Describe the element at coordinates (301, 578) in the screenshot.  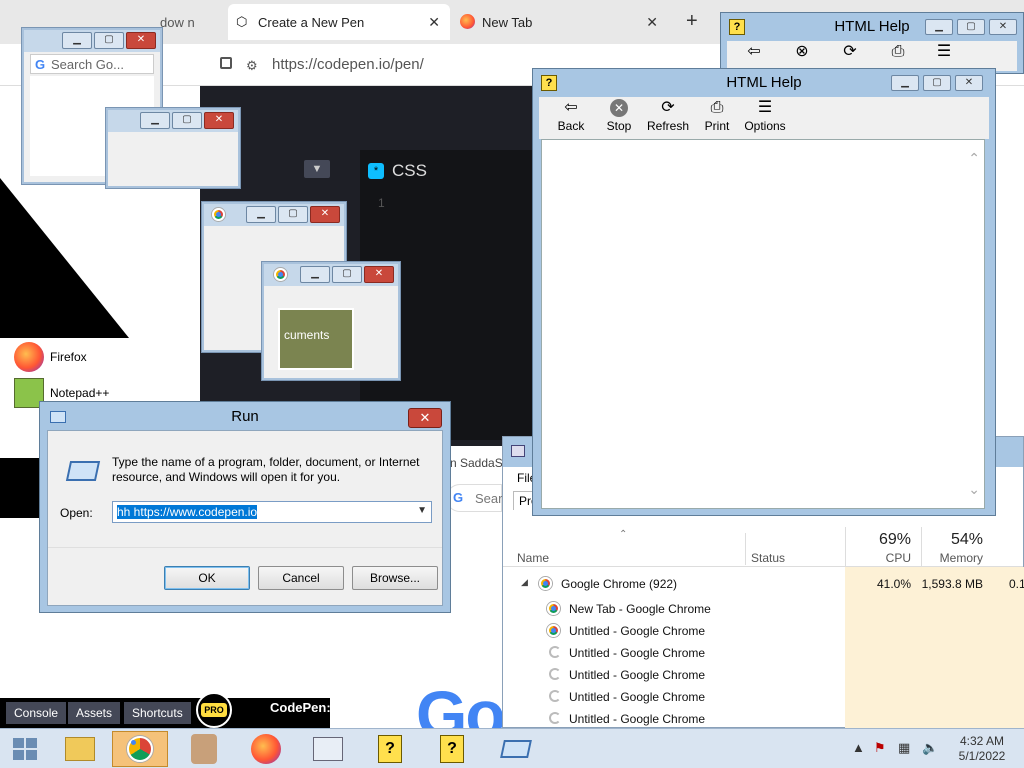
I see `cancel-button: Cancel` at that location.